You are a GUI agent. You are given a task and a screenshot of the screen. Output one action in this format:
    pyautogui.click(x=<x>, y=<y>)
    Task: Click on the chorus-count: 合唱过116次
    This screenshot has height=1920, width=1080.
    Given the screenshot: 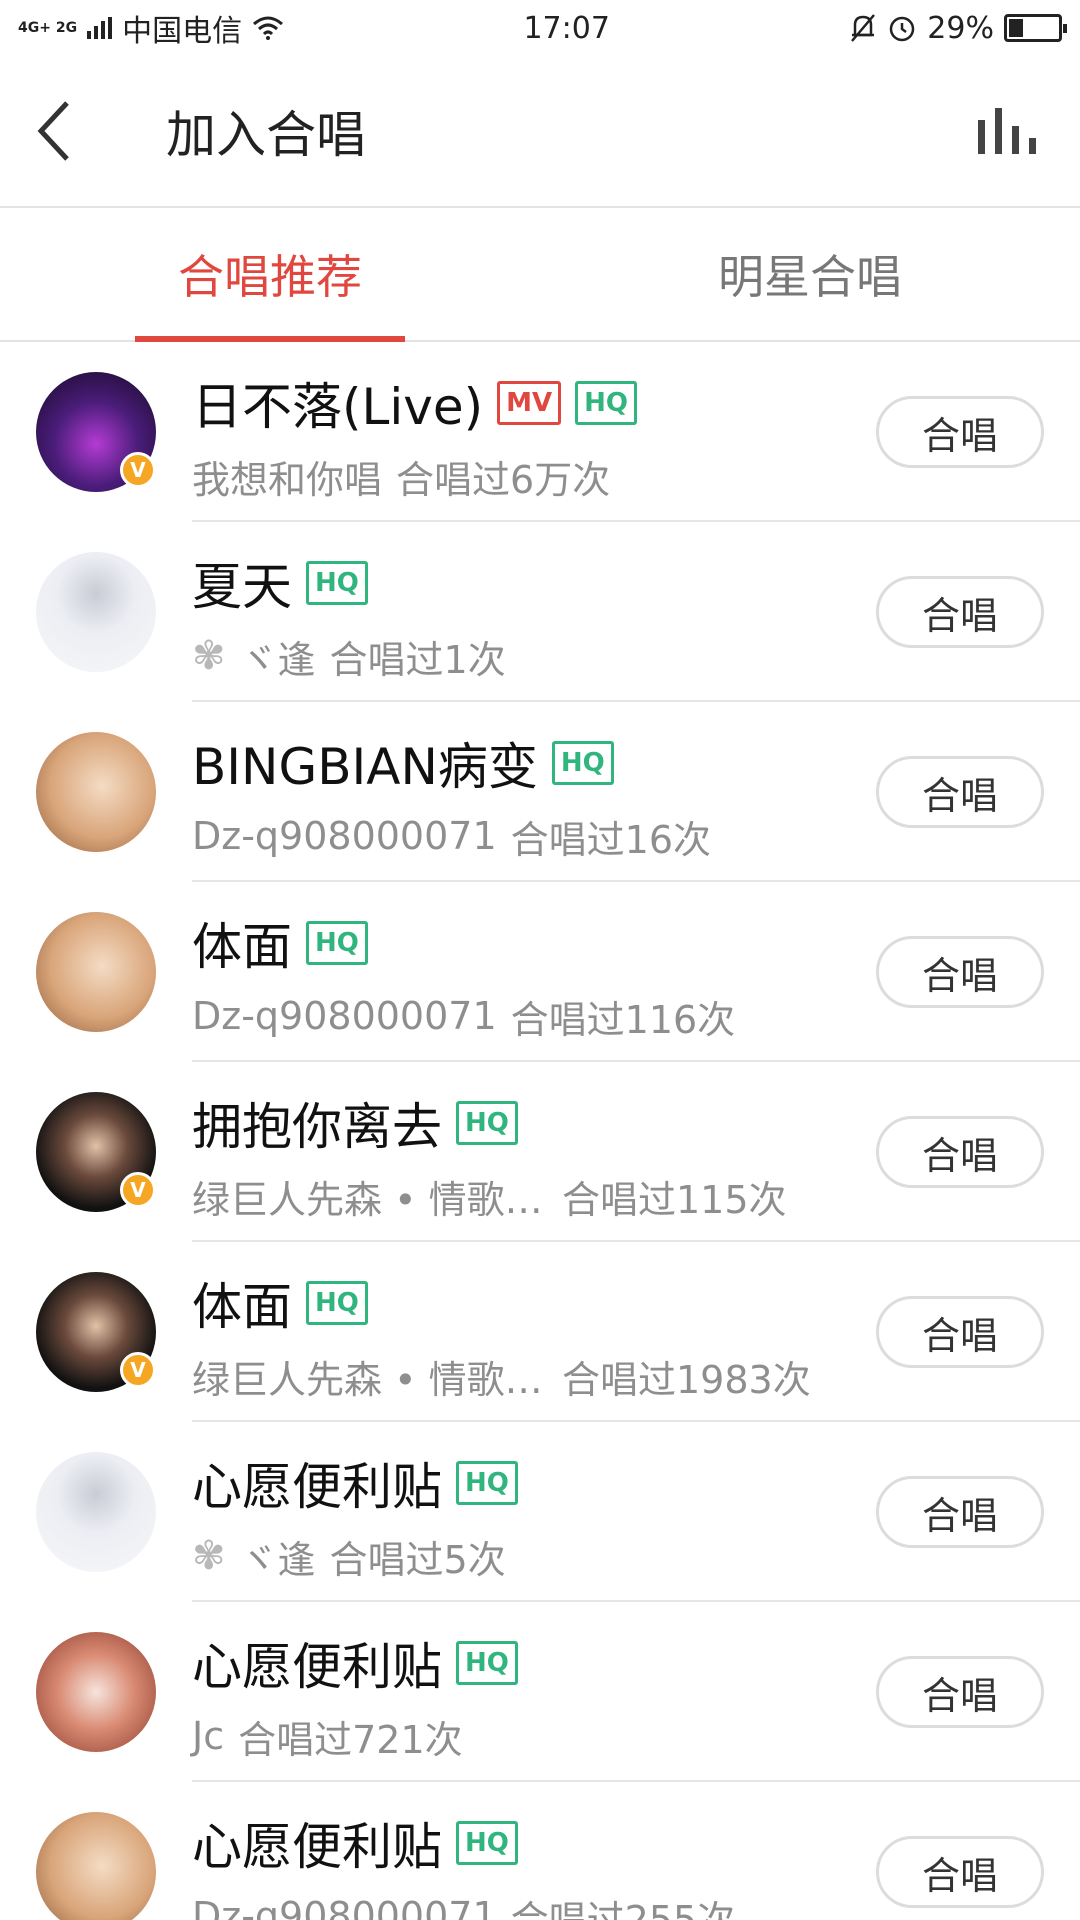 What is the action you would take?
    pyautogui.click(x=623, y=1019)
    